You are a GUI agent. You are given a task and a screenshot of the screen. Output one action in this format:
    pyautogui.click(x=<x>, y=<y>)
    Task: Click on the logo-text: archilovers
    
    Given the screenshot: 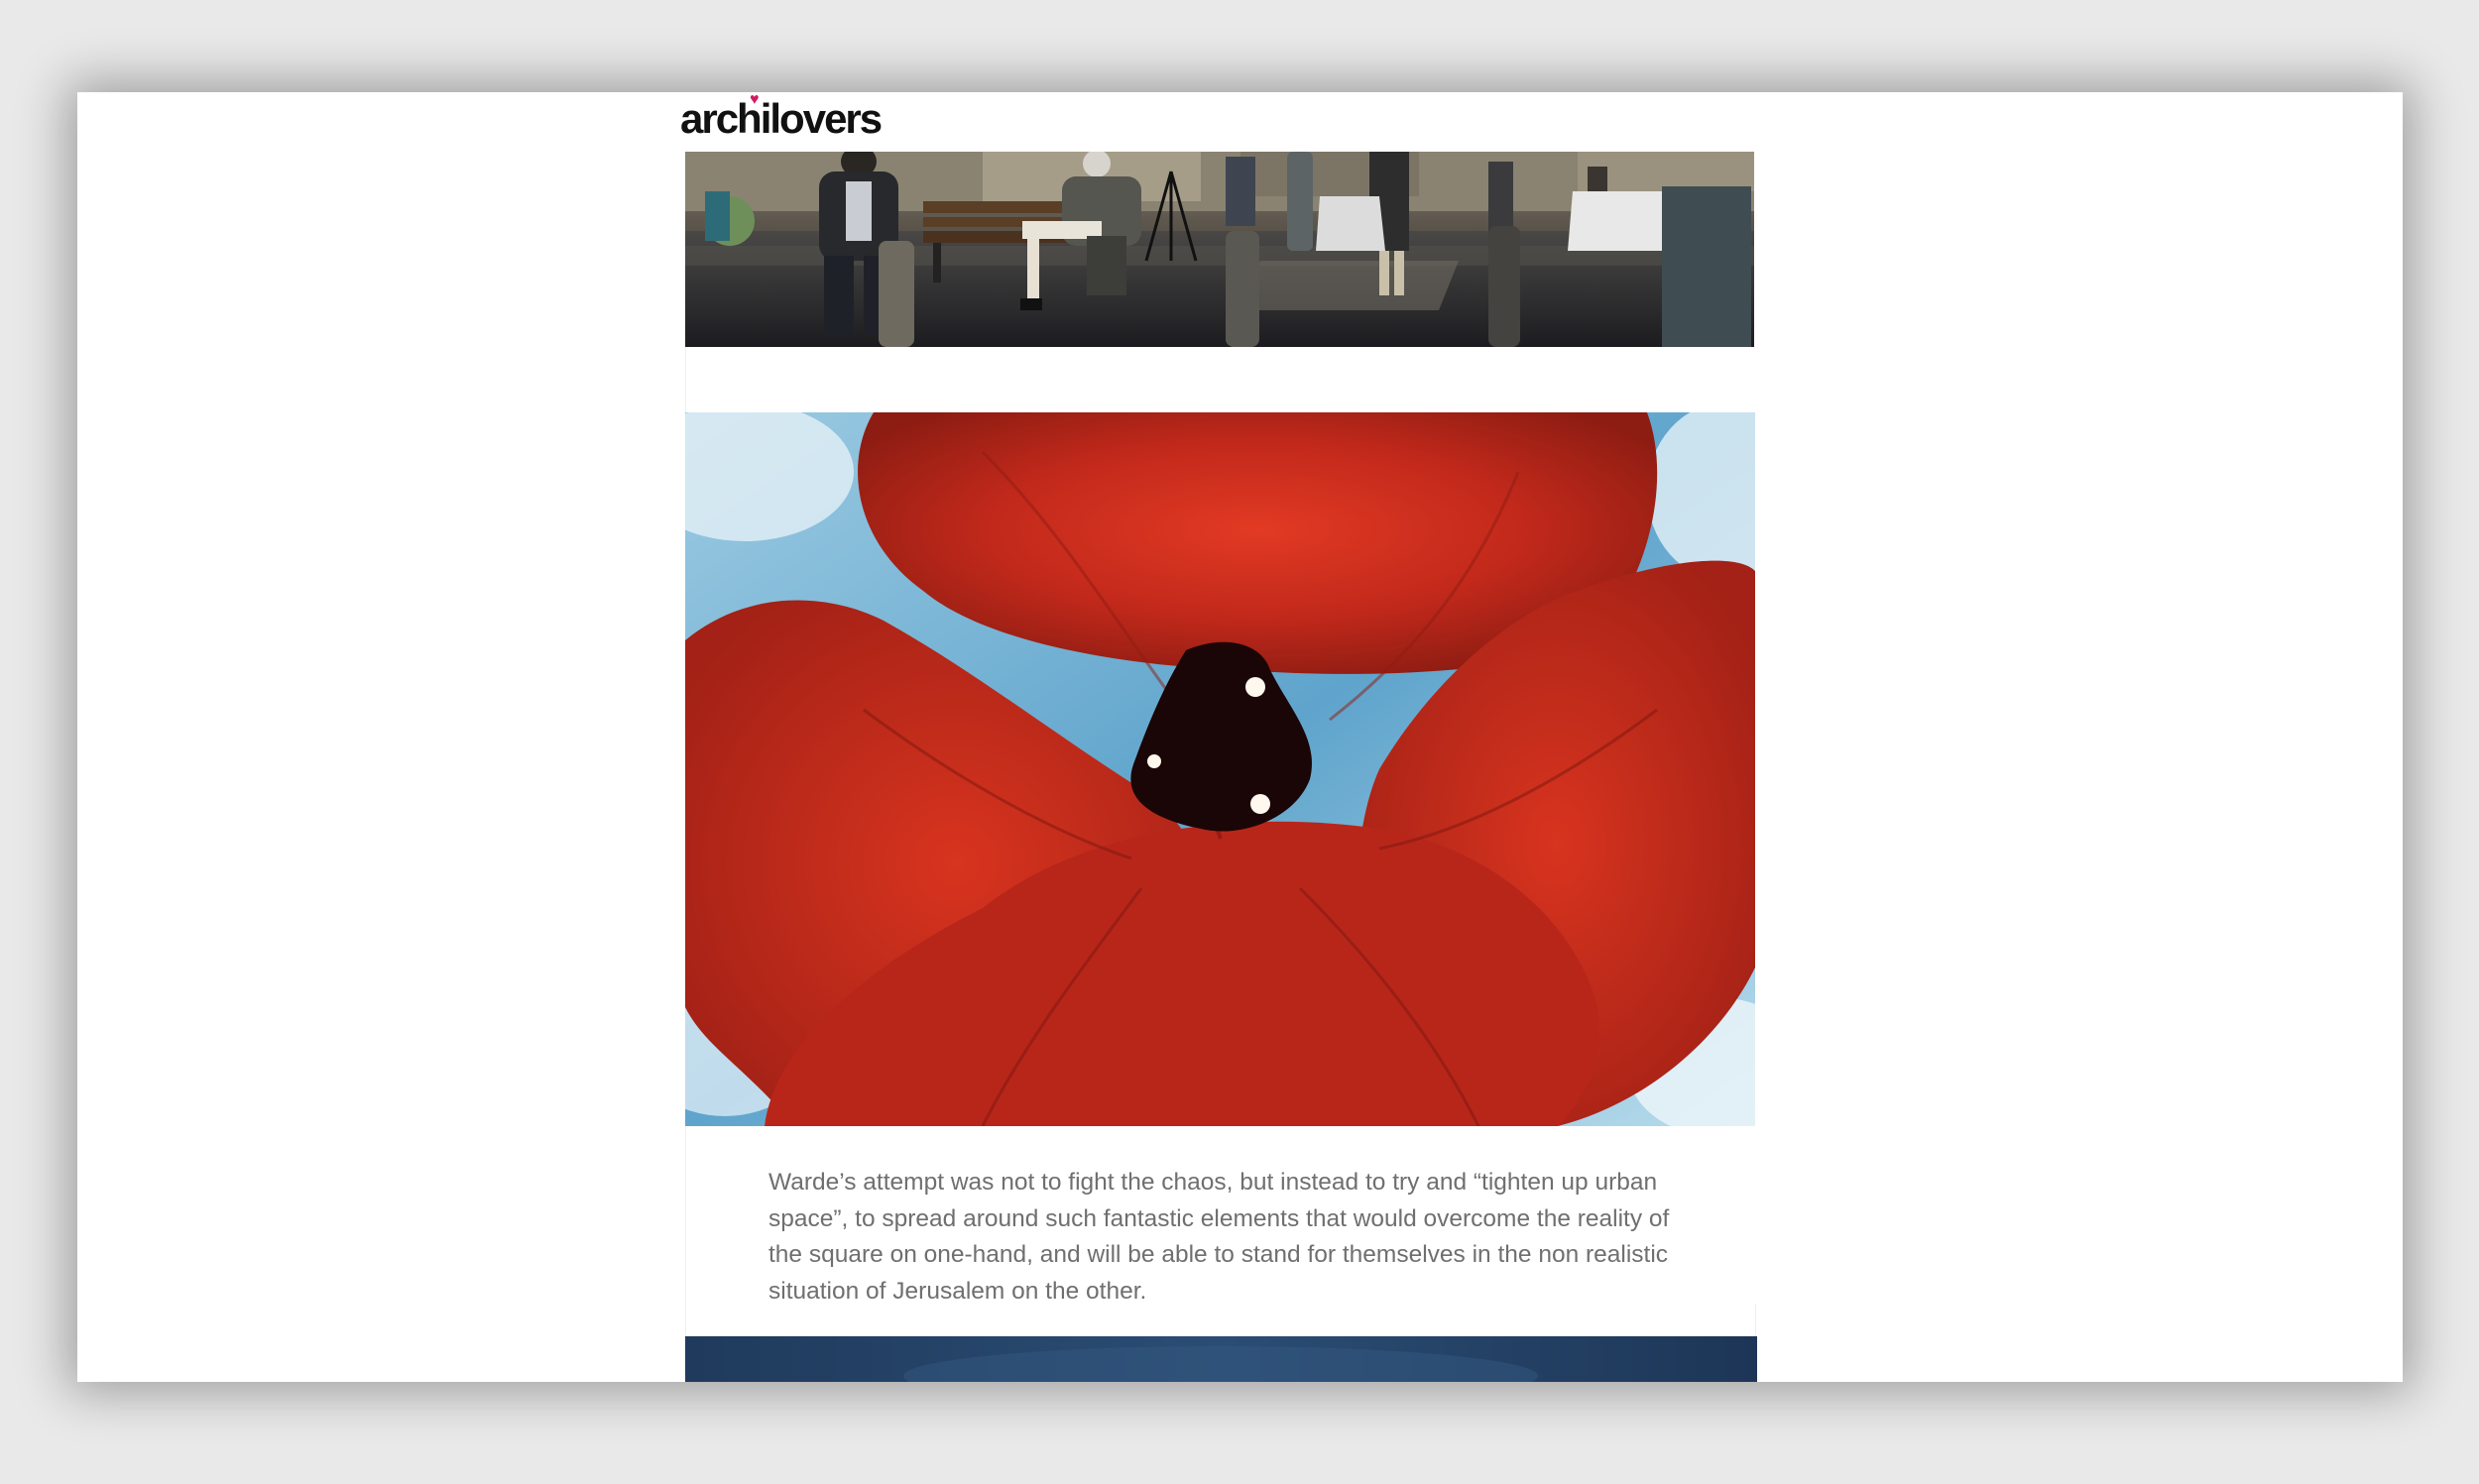 What is the action you would take?
    pyautogui.click(x=781, y=118)
    